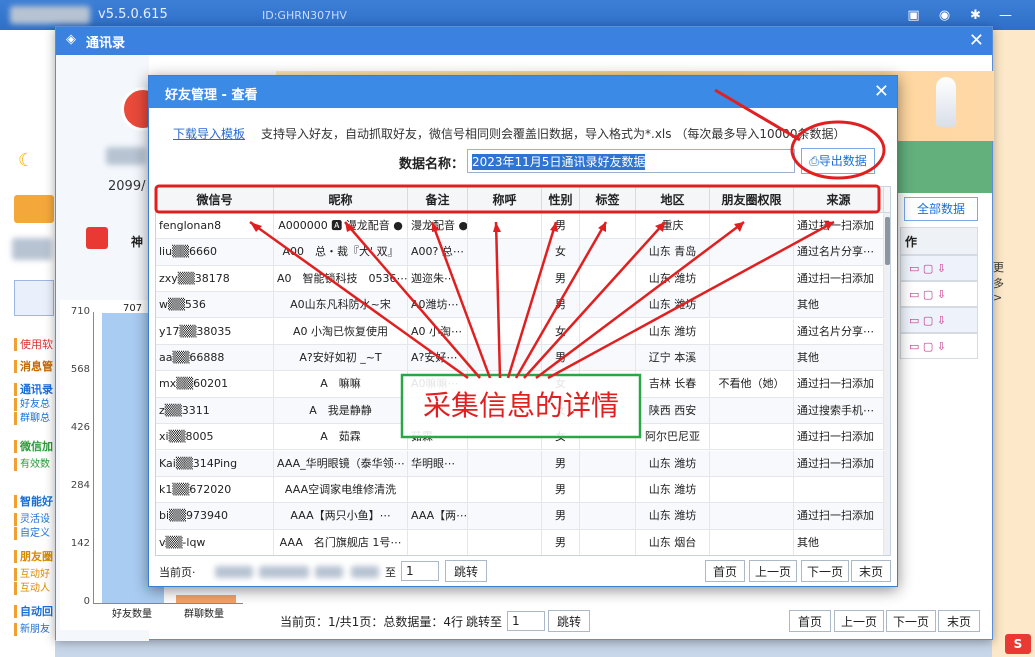 The image size is (1035, 657). I want to click on arrow-heads, so click(542, 226).